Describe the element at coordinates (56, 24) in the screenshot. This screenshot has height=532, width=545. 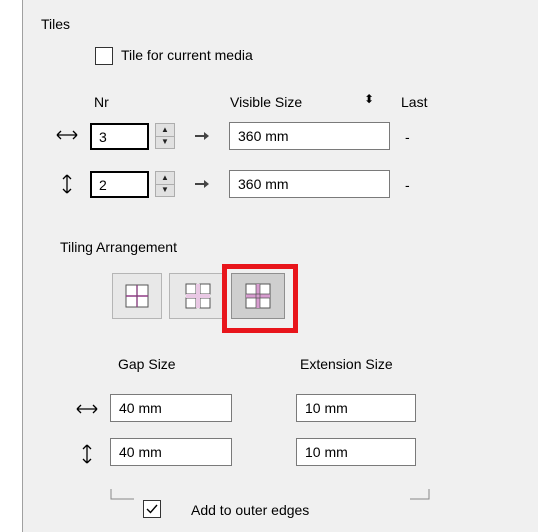
I see `tiles-group-label: Tiles` at that location.